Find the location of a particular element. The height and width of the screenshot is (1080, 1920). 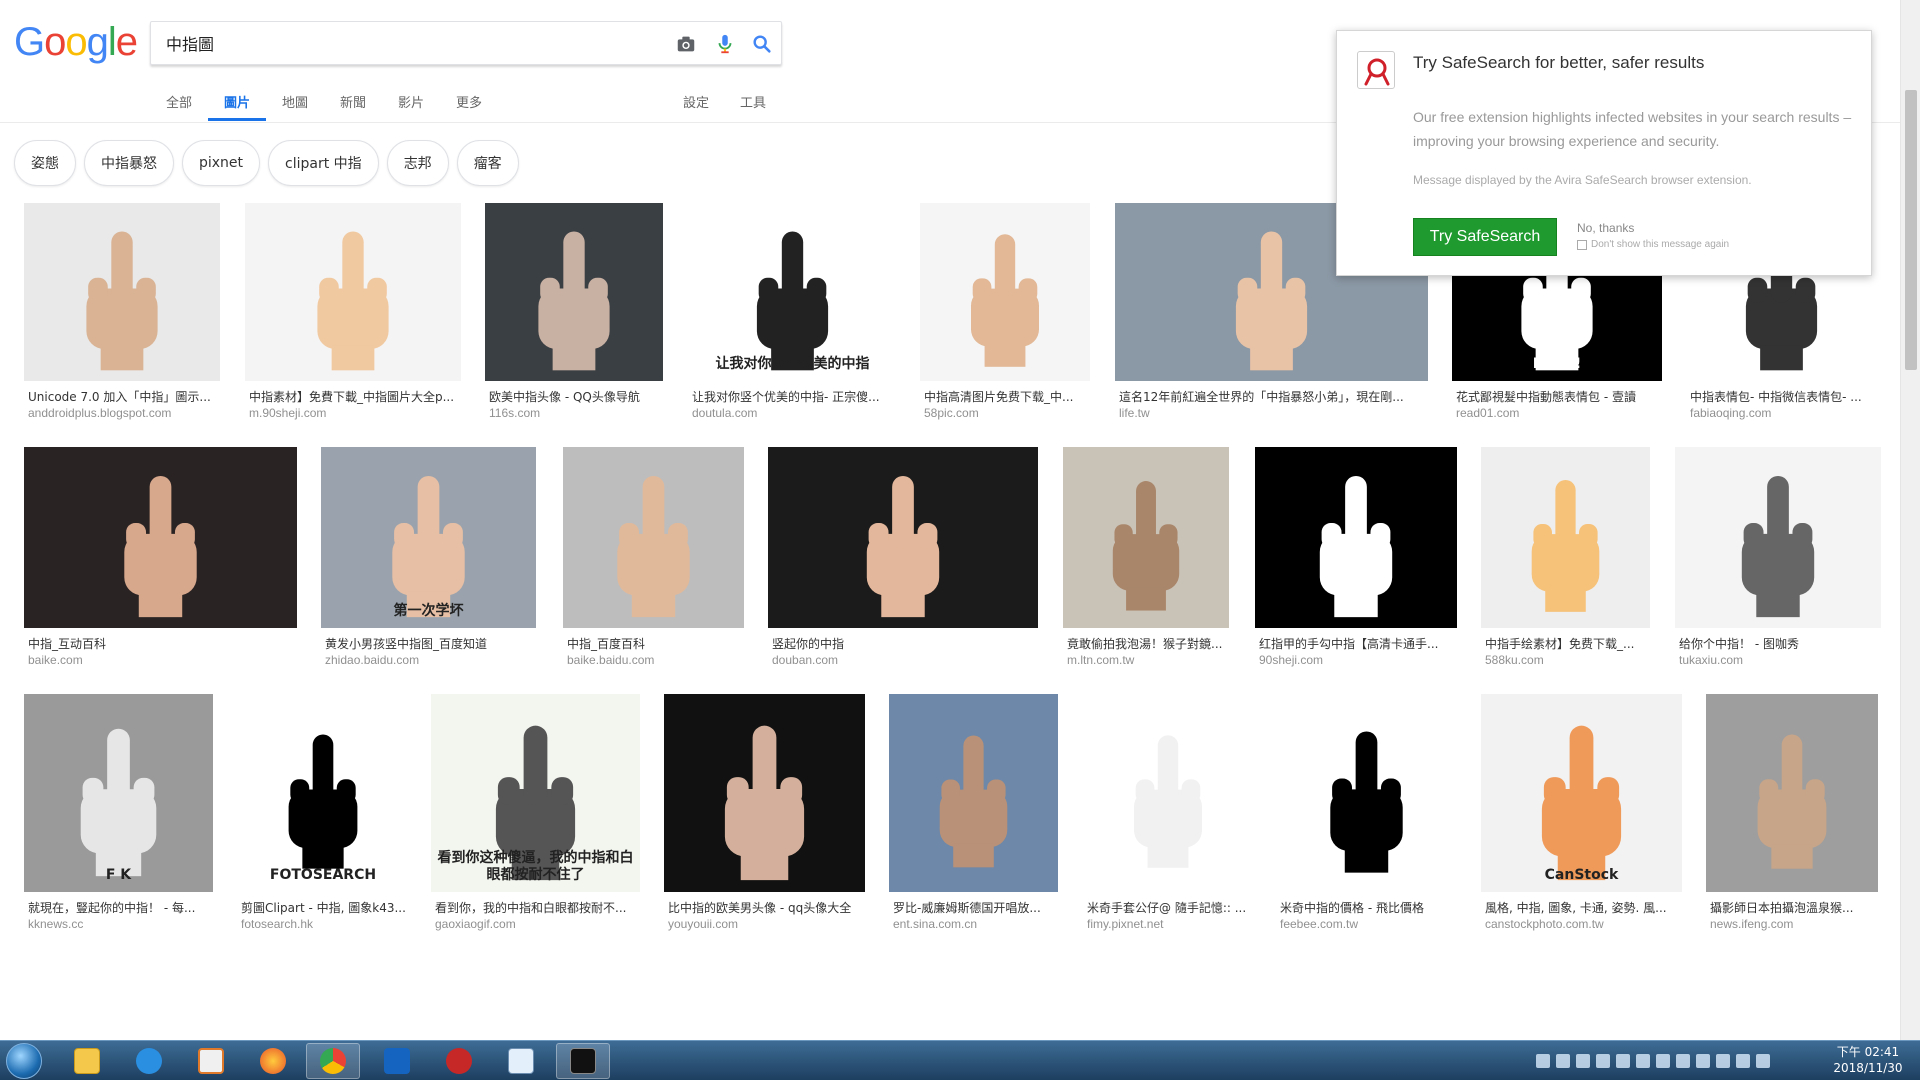

taskbar-clock: 下午 02:41 2018/11/30 is located at coordinates (1868, 1060).